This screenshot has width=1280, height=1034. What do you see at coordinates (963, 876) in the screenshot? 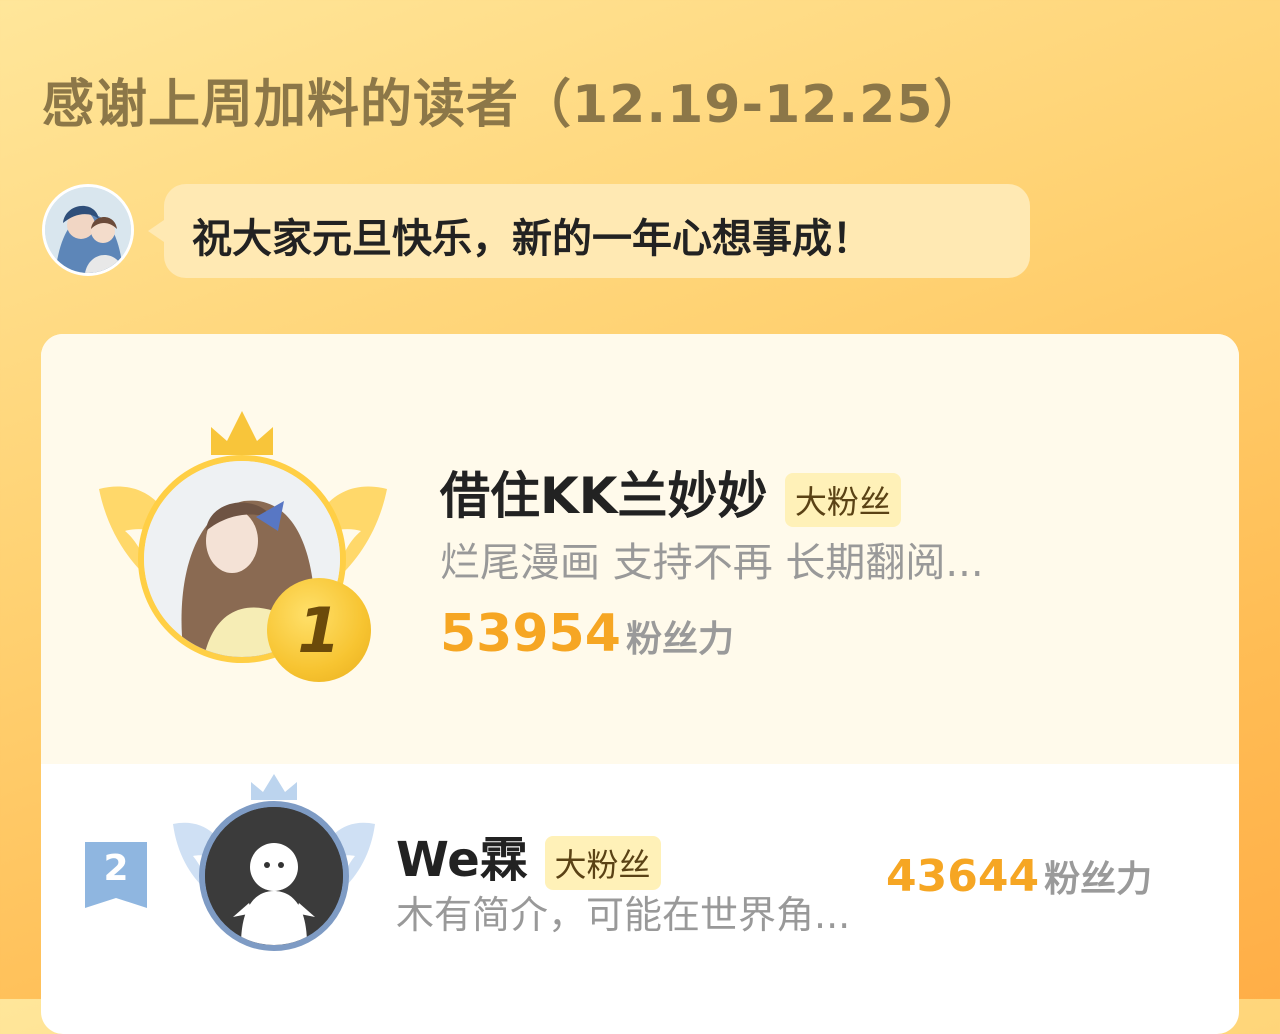
I see `fan-power-score: 43644` at bounding box center [963, 876].